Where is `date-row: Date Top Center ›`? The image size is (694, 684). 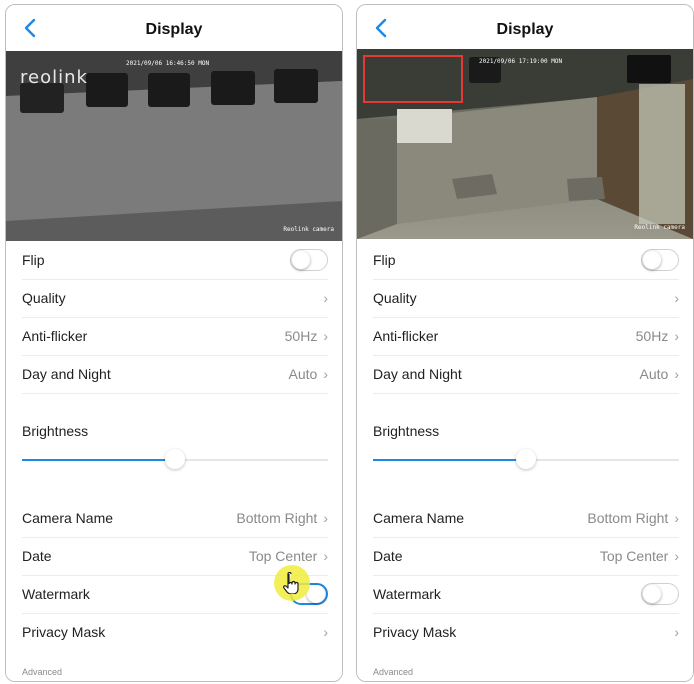 date-row: Date Top Center › is located at coordinates (526, 556).